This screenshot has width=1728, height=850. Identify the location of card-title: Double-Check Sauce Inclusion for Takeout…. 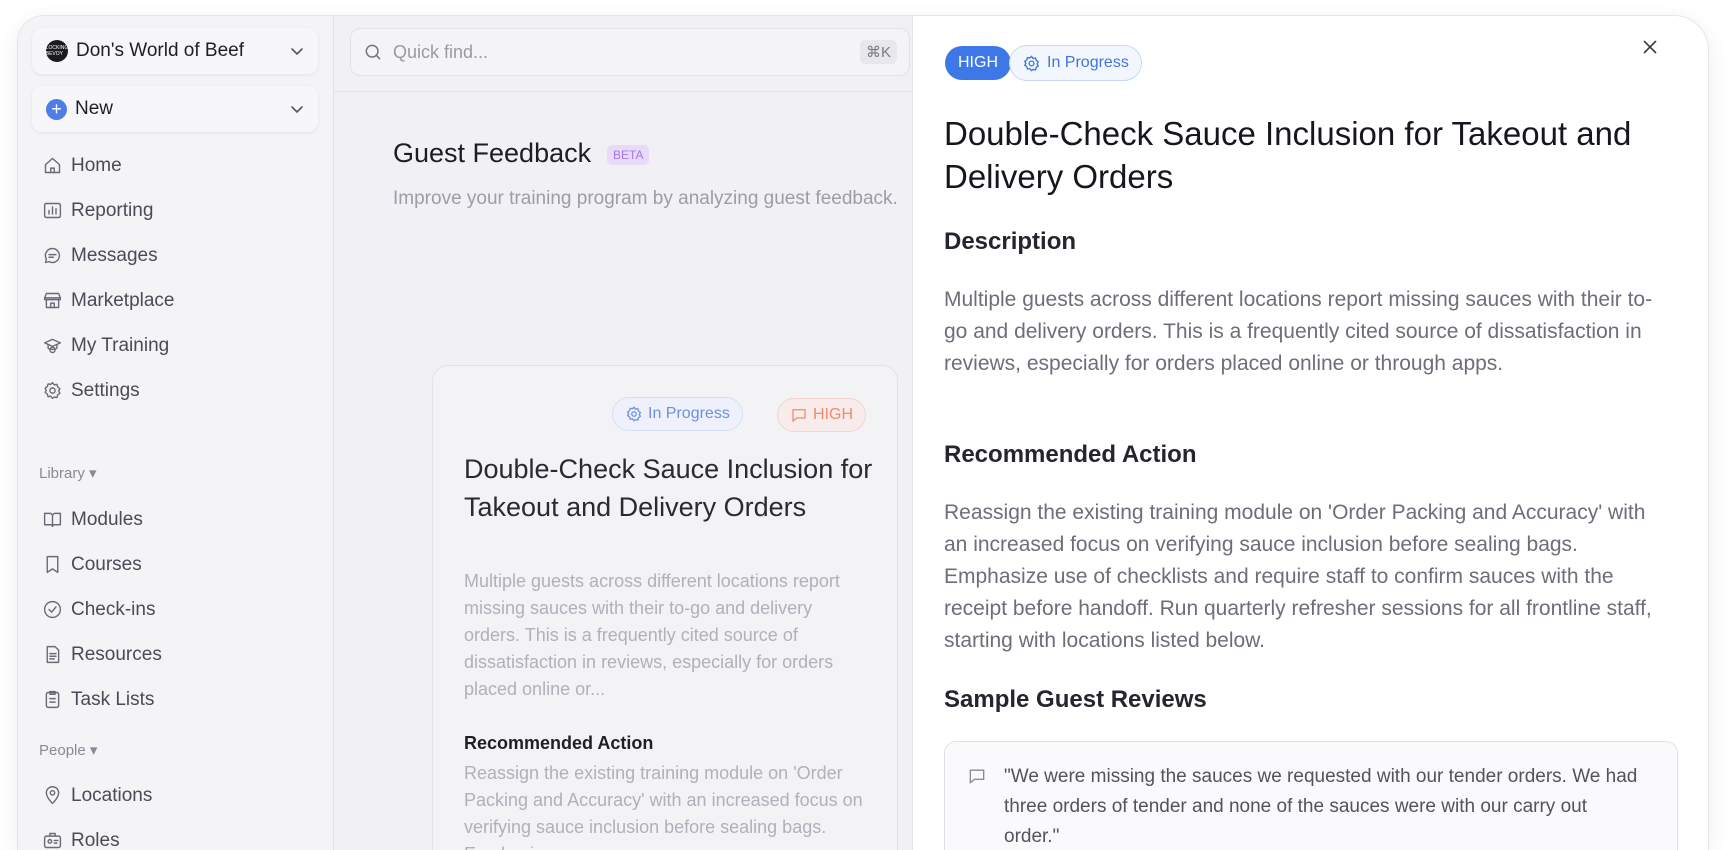
(668, 488).